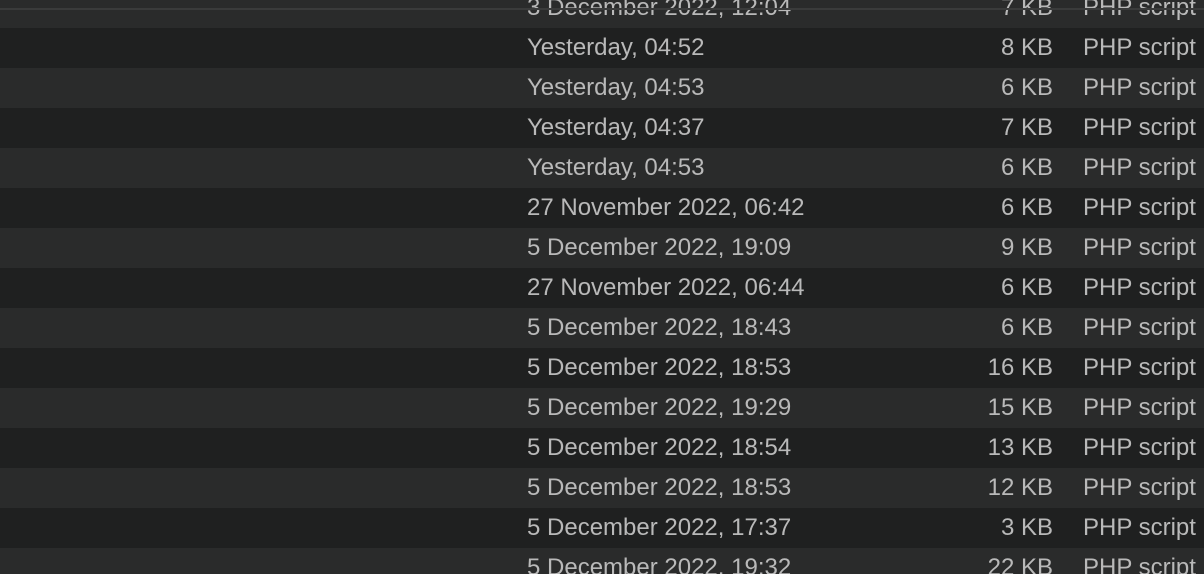 The height and width of the screenshot is (574, 1204). I want to click on table-row: 5 December 2022, 19:29 15 KB PHP script, so click(602, 408).